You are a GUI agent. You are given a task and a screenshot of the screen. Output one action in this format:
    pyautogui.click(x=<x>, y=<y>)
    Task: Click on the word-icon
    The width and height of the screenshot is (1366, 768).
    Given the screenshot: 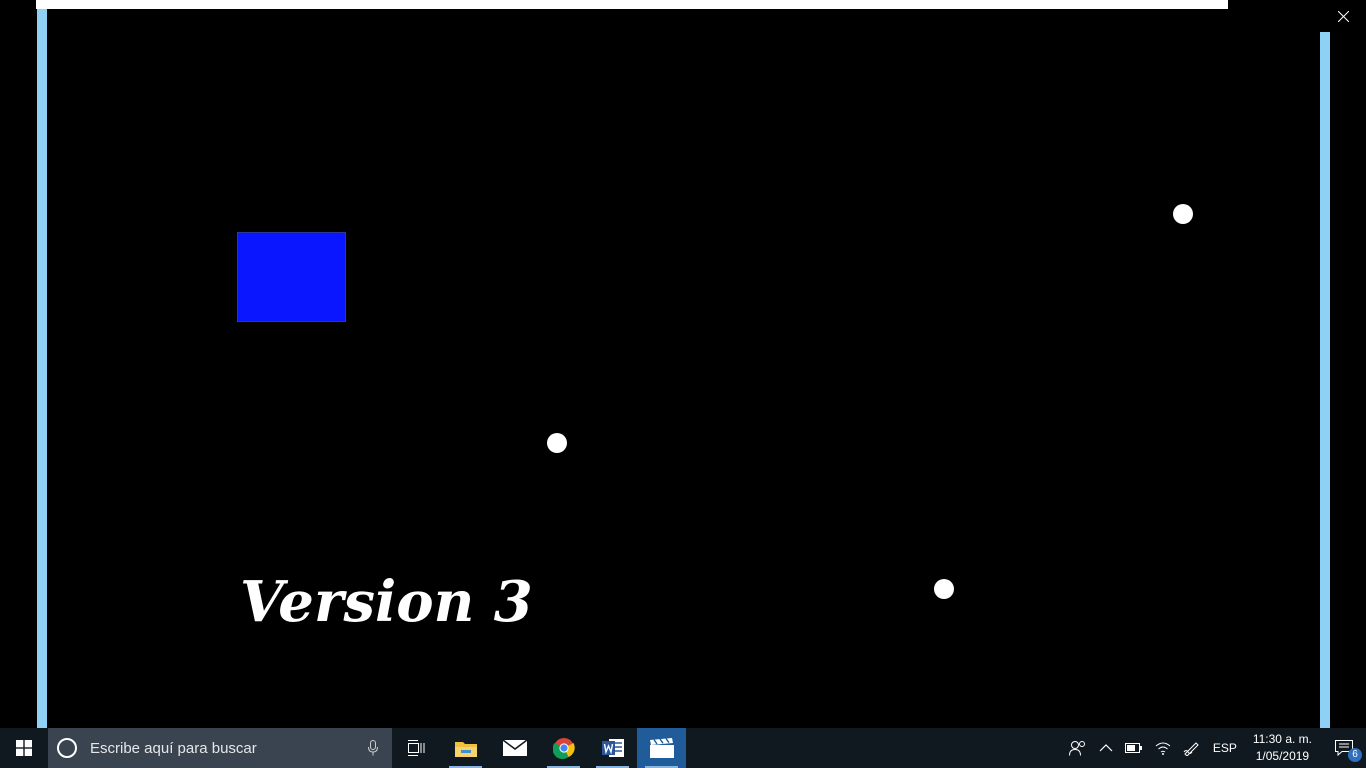 What is the action you would take?
    pyautogui.click(x=612, y=748)
    